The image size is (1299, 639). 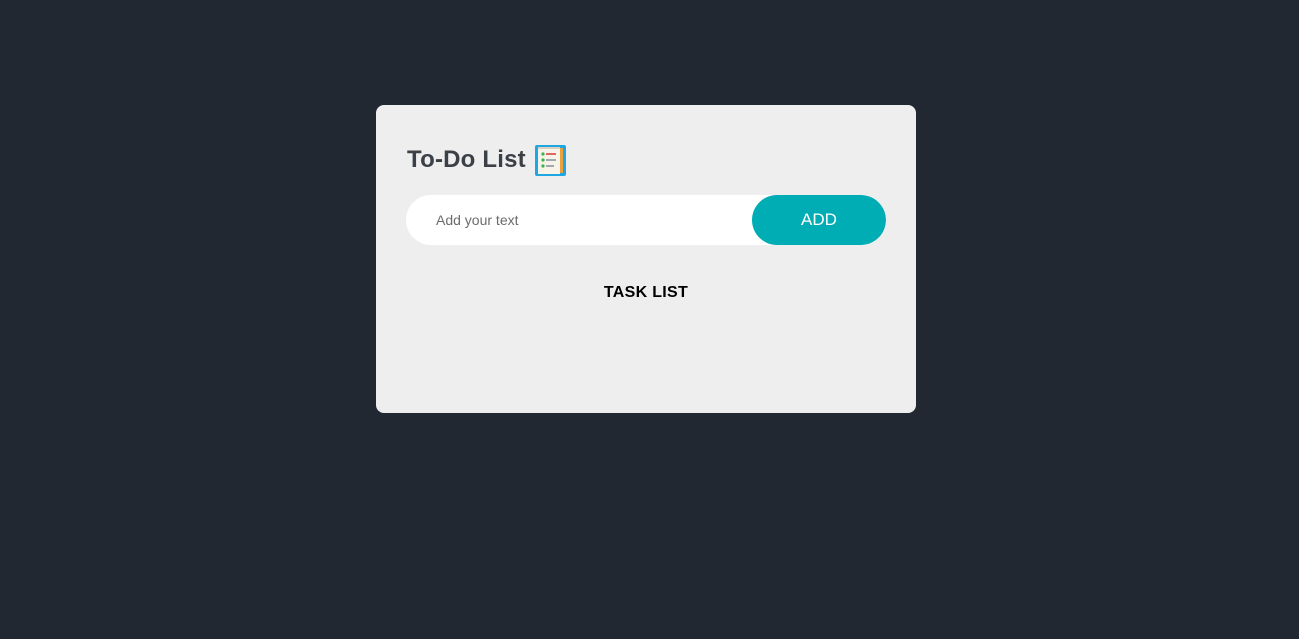 I want to click on app-header: To-Do List, so click(x=486, y=160).